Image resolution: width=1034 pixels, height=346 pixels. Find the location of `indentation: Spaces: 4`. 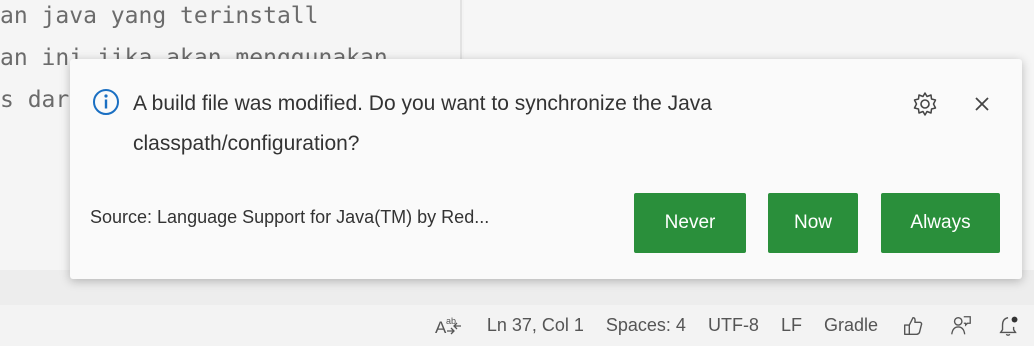

indentation: Spaces: 4 is located at coordinates (646, 325).